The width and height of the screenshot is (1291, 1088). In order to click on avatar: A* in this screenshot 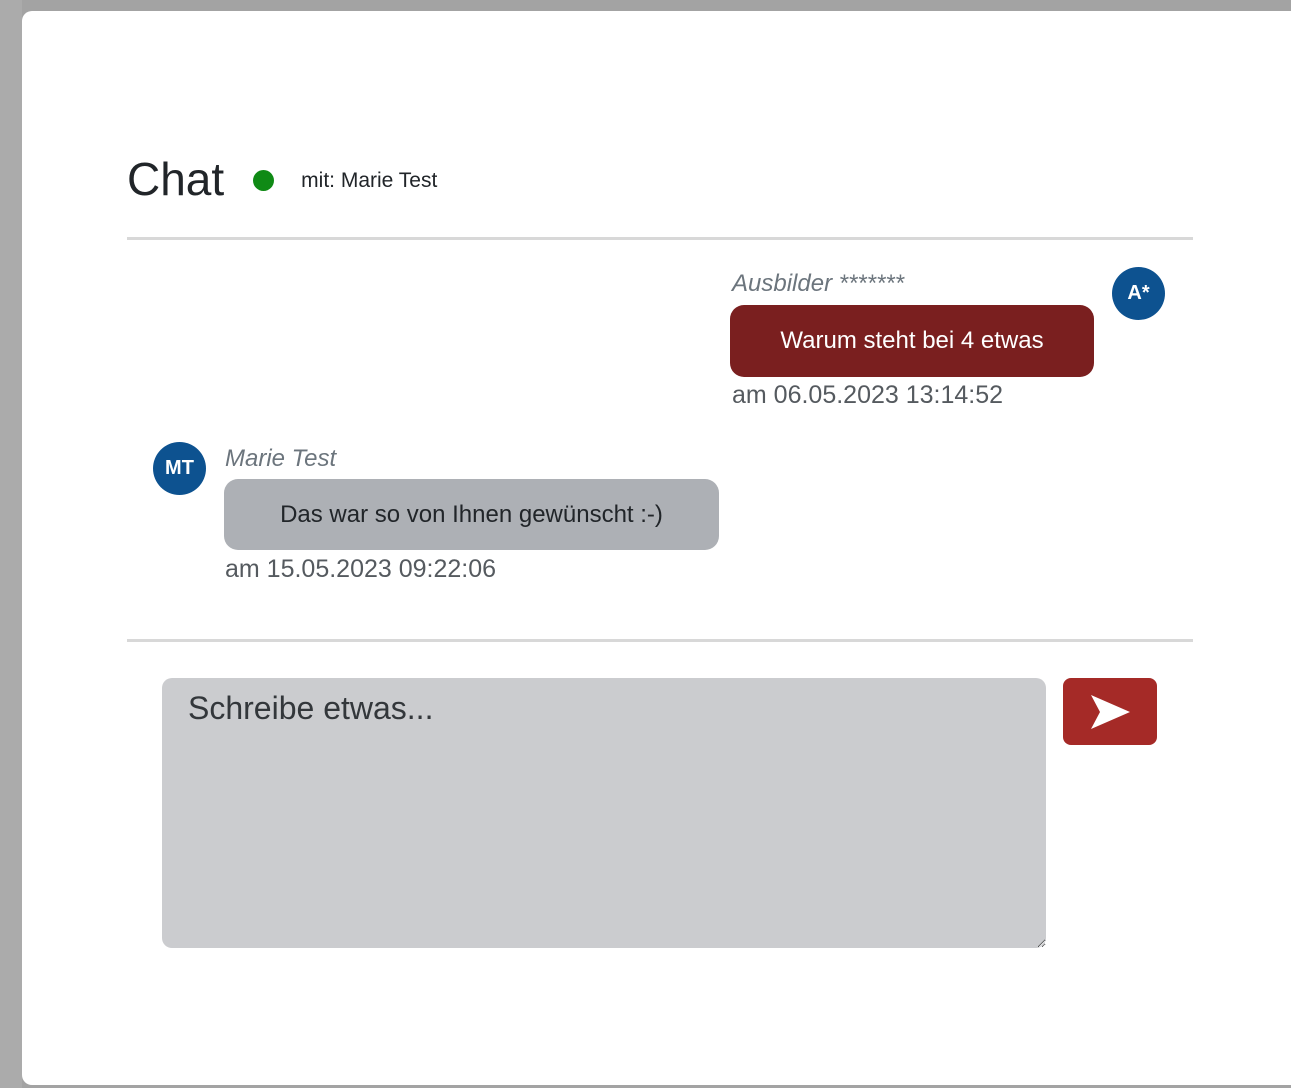, I will do `click(1138, 293)`.